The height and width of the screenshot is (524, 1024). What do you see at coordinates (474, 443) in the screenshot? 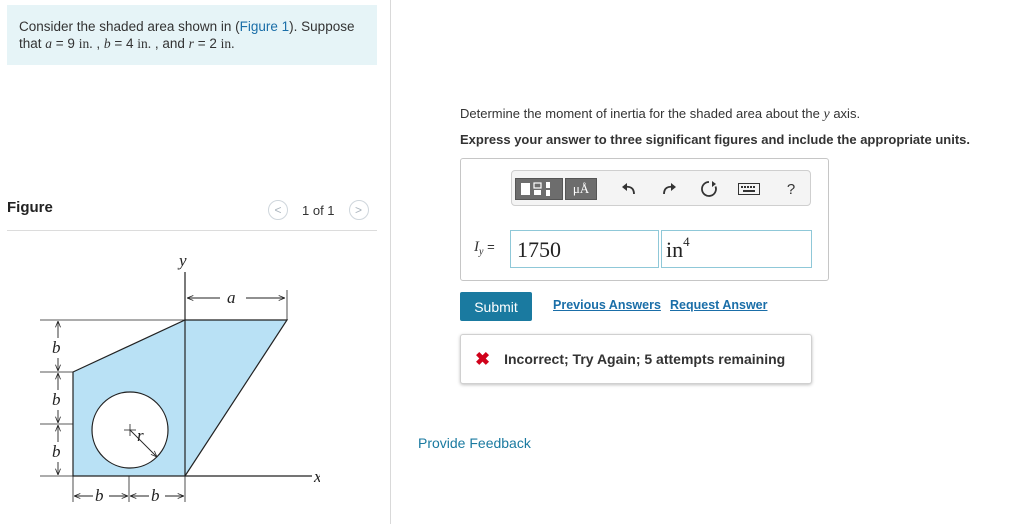
I see `provide-feedback-link: Provide Feedback` at bounding box center [474, 443].